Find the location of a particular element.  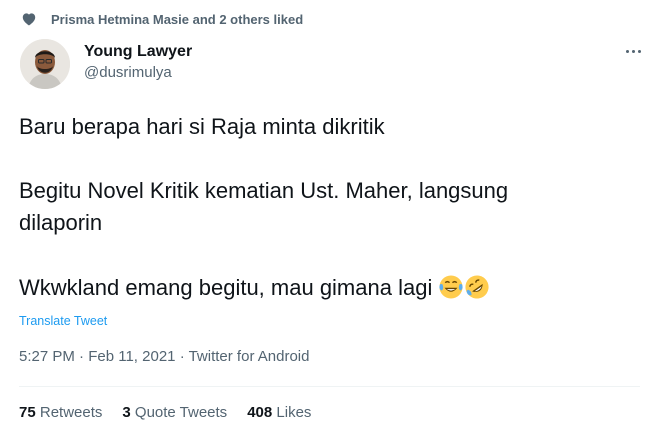

tweet-stats: 75 Retweets 3 Quote Tweets 408 Likes is located at coordinates (175, 412).